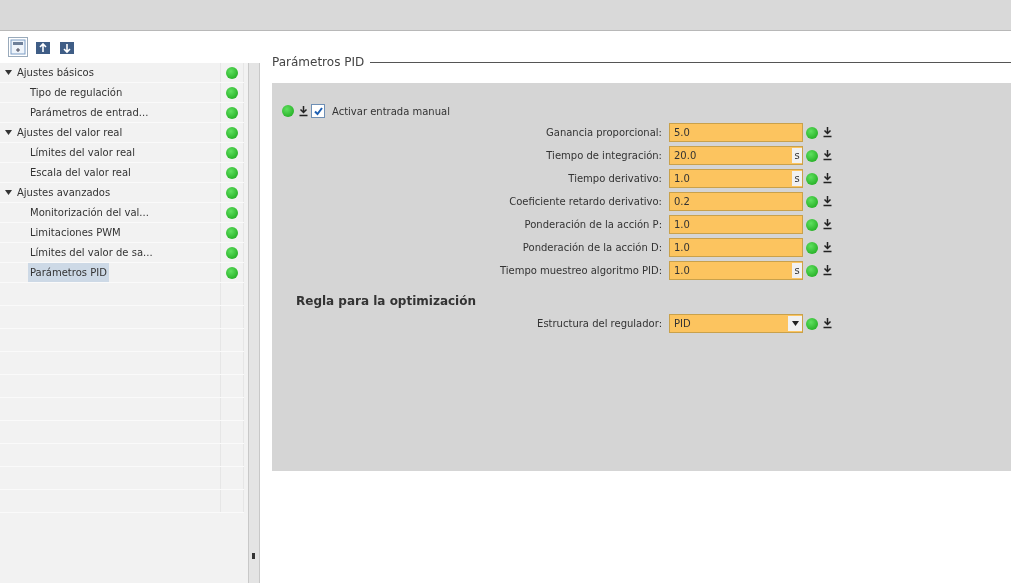  I want to click on section-title: Parámetros PID, so click(318, 62).